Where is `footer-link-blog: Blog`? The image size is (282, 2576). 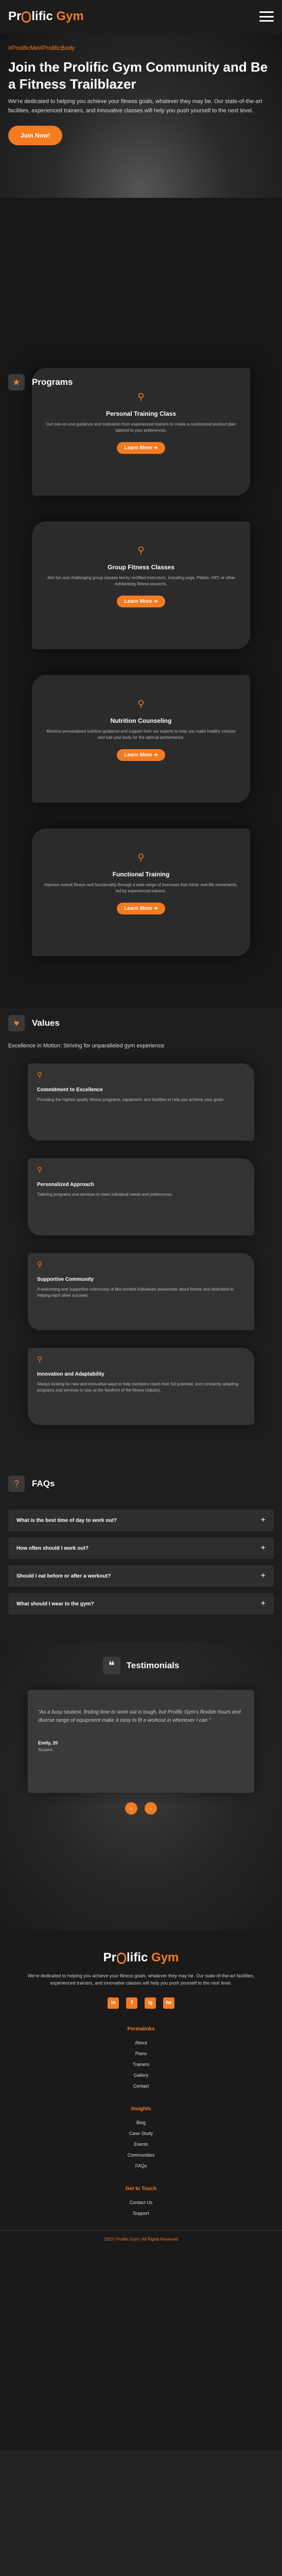
footer-link-blog: Blog is located at coordinates (141, 2122).